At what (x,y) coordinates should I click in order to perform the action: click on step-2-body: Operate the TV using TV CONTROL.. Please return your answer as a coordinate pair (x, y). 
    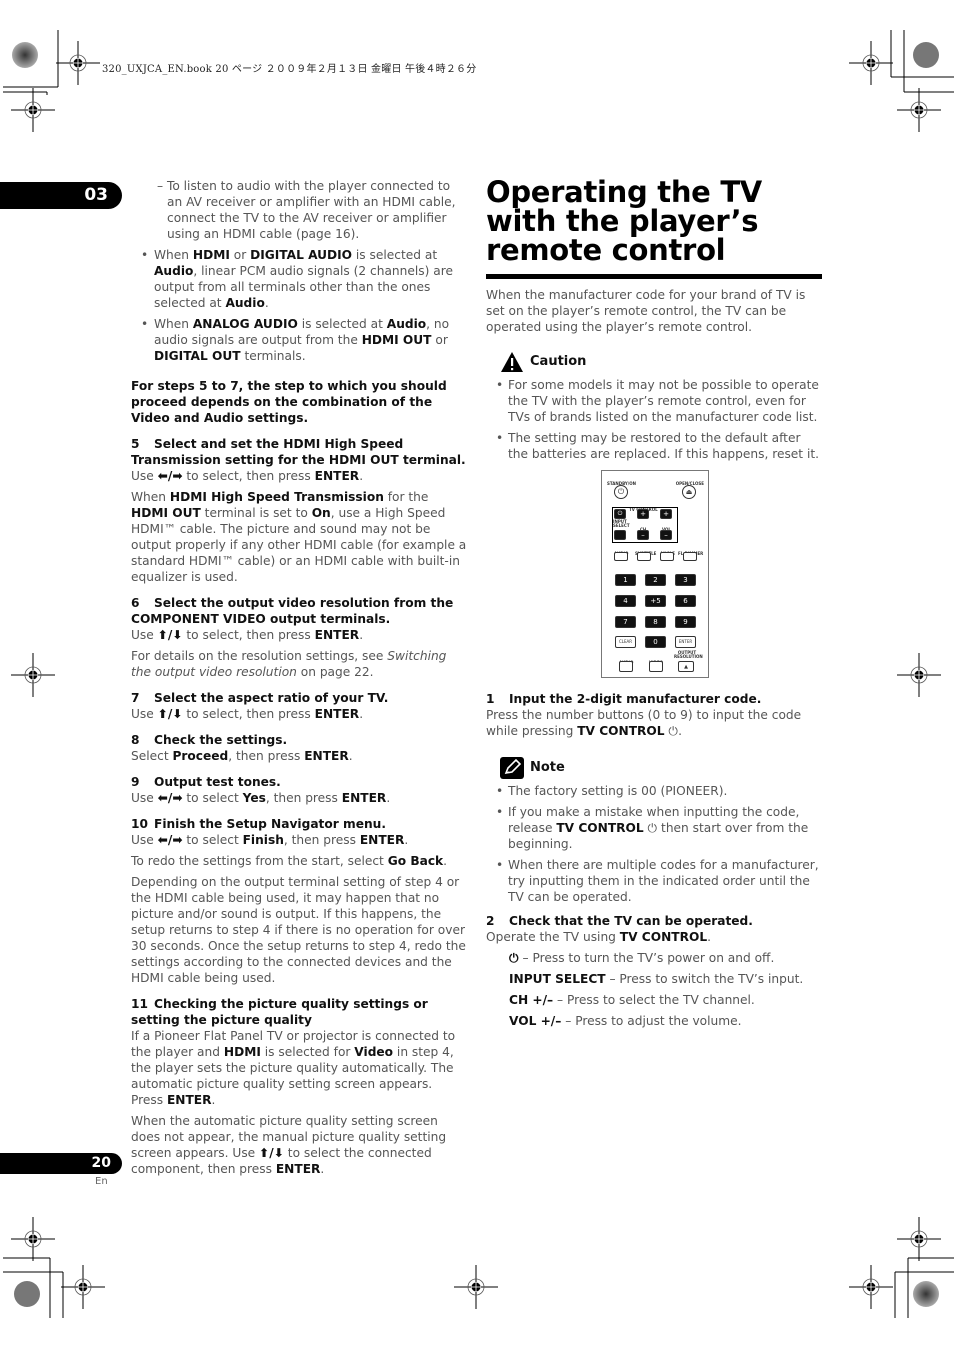
    Looking at the image, I should click on (598, 937).